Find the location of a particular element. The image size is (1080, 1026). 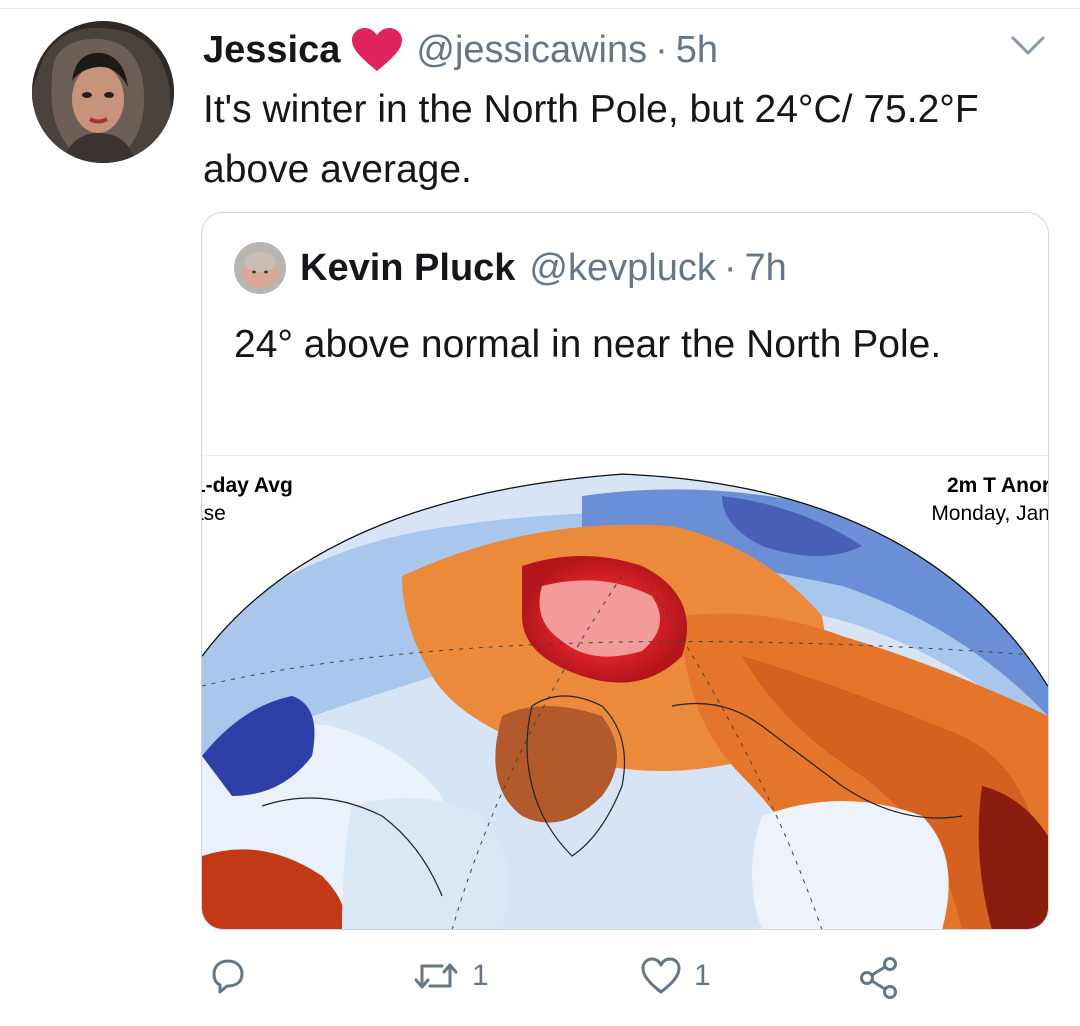

chevron-down-icon is located at coordinates (1028, 46).